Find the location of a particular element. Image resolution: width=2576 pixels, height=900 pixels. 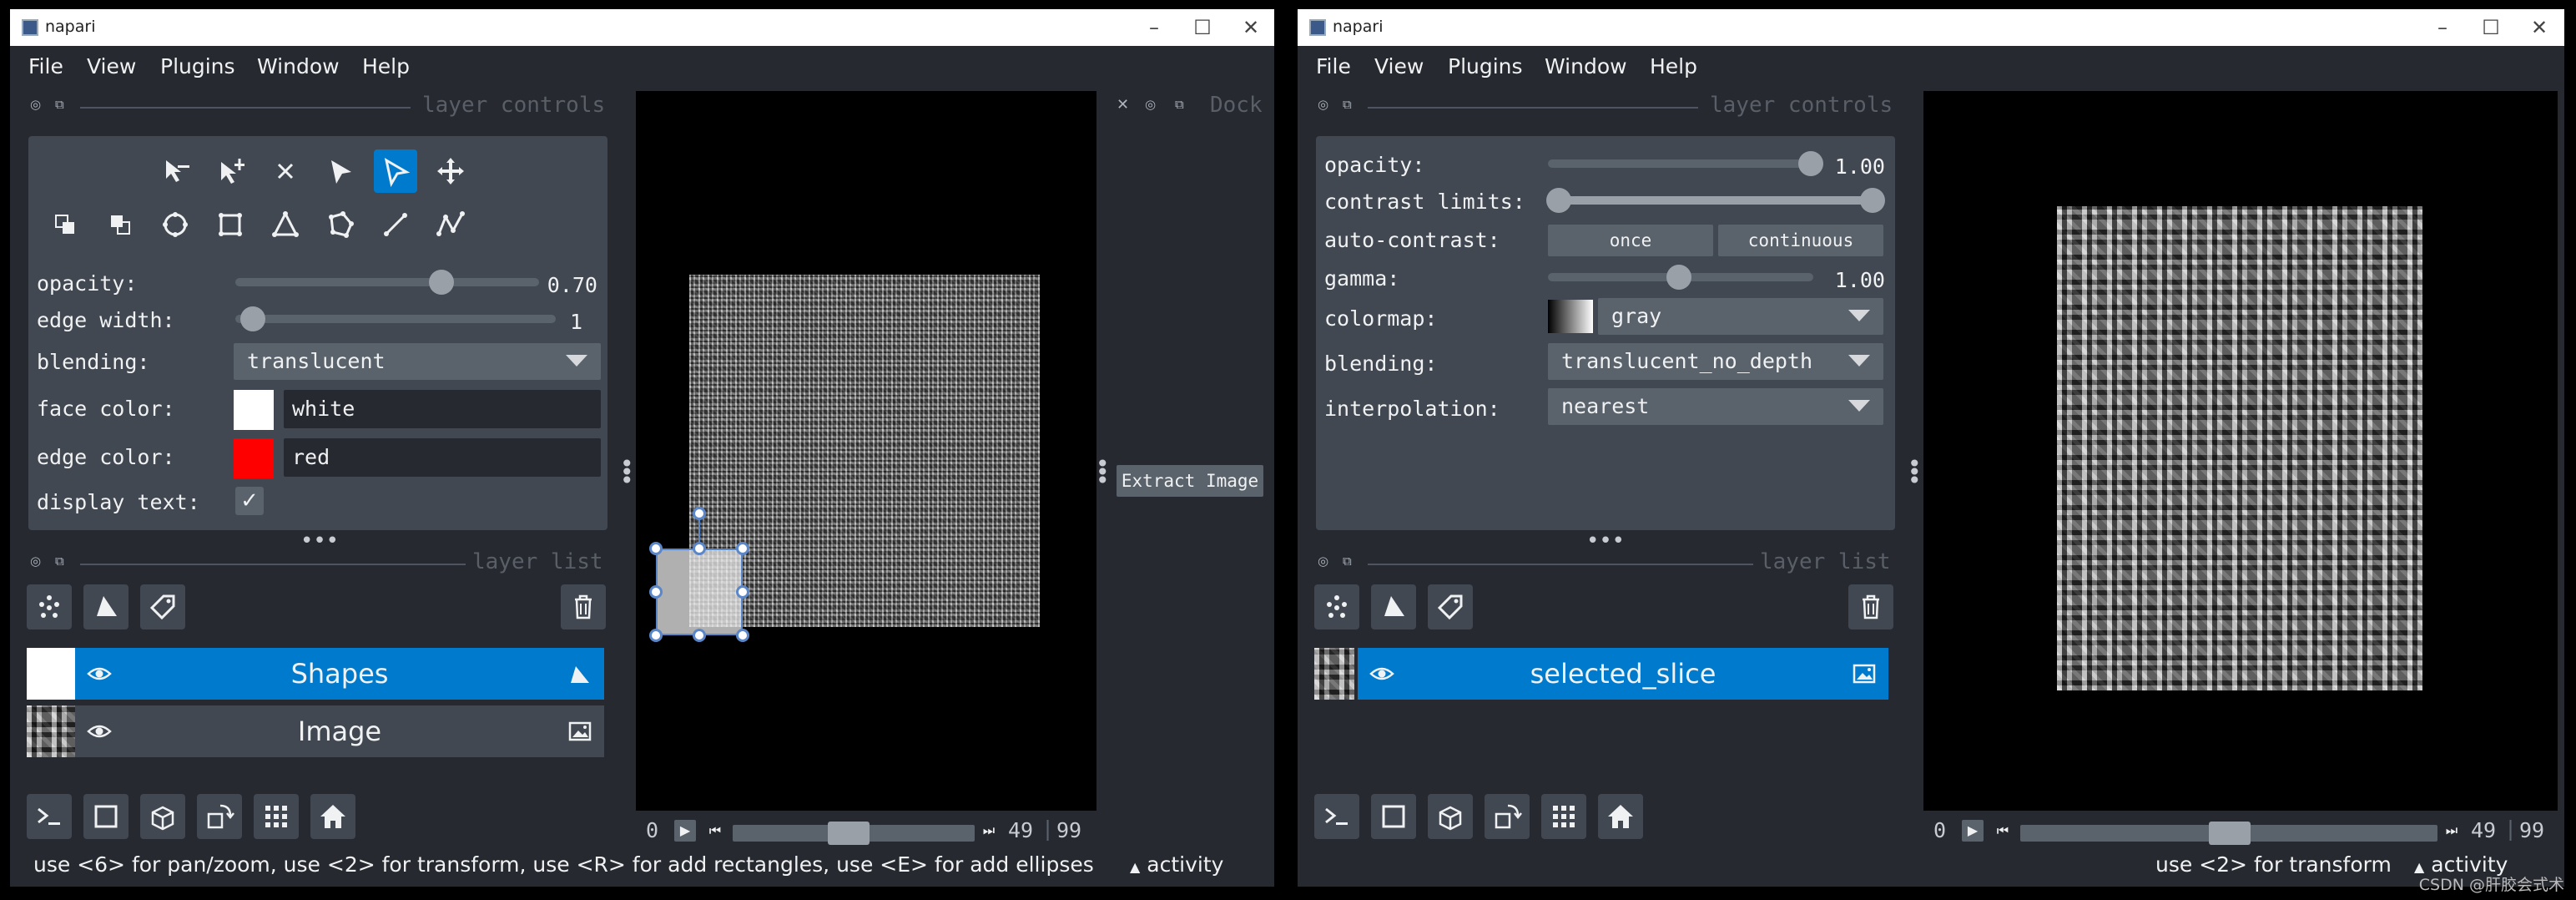

edge-width-slider-handle is located at coordinates (252, 319).